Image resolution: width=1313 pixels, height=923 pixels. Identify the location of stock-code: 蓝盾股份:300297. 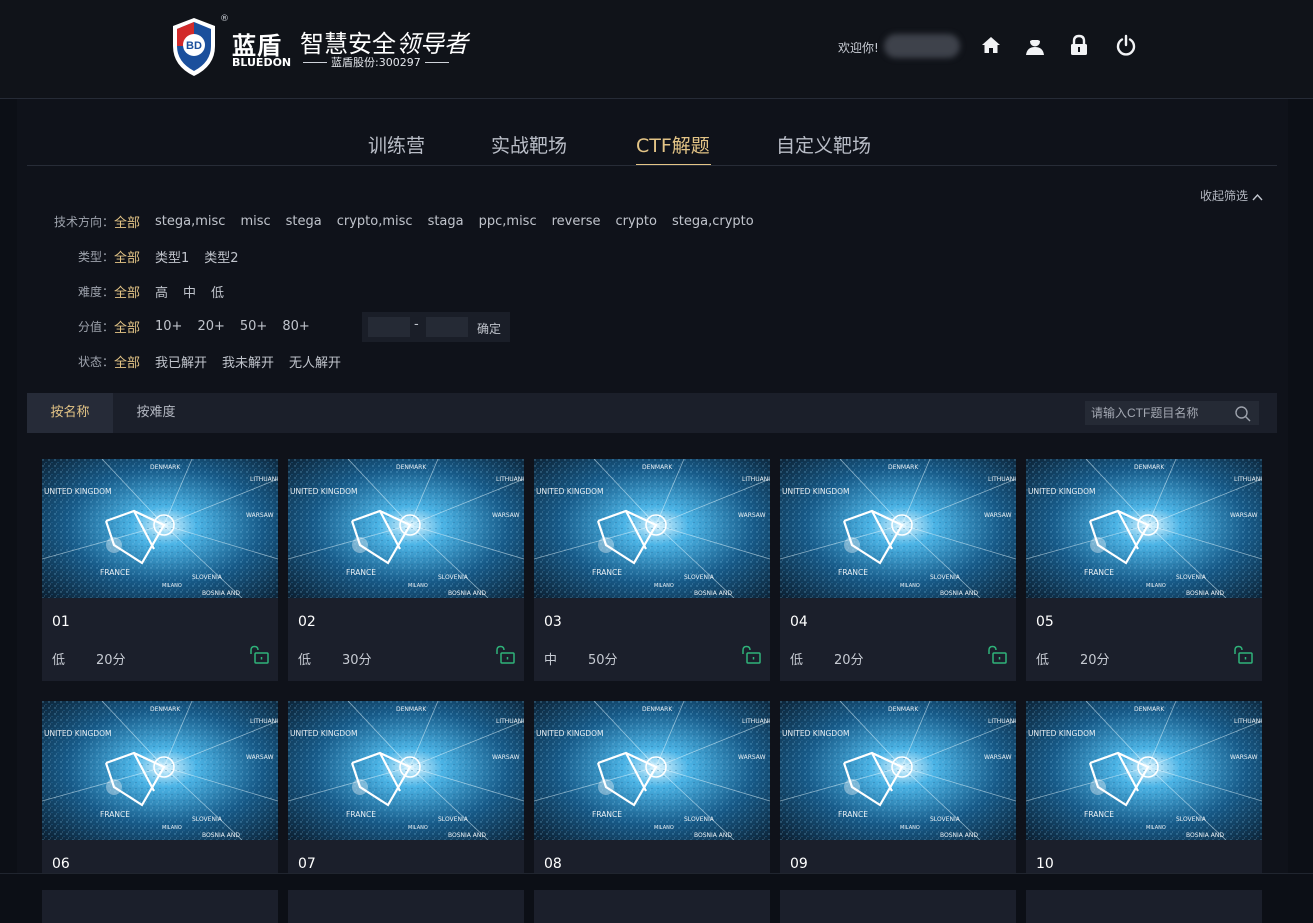
(376, 62).